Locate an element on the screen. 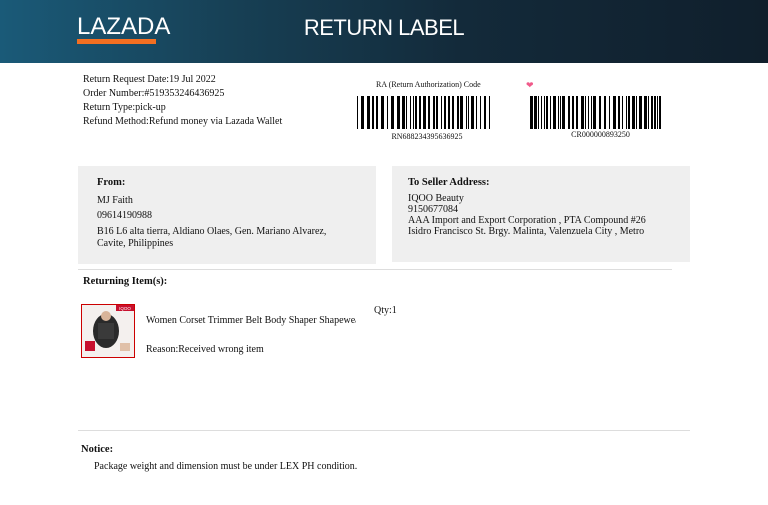 The image size is (768, 505). request-date: Return Request Date:19 Jul 2022 is located at coordinates (149, 79).